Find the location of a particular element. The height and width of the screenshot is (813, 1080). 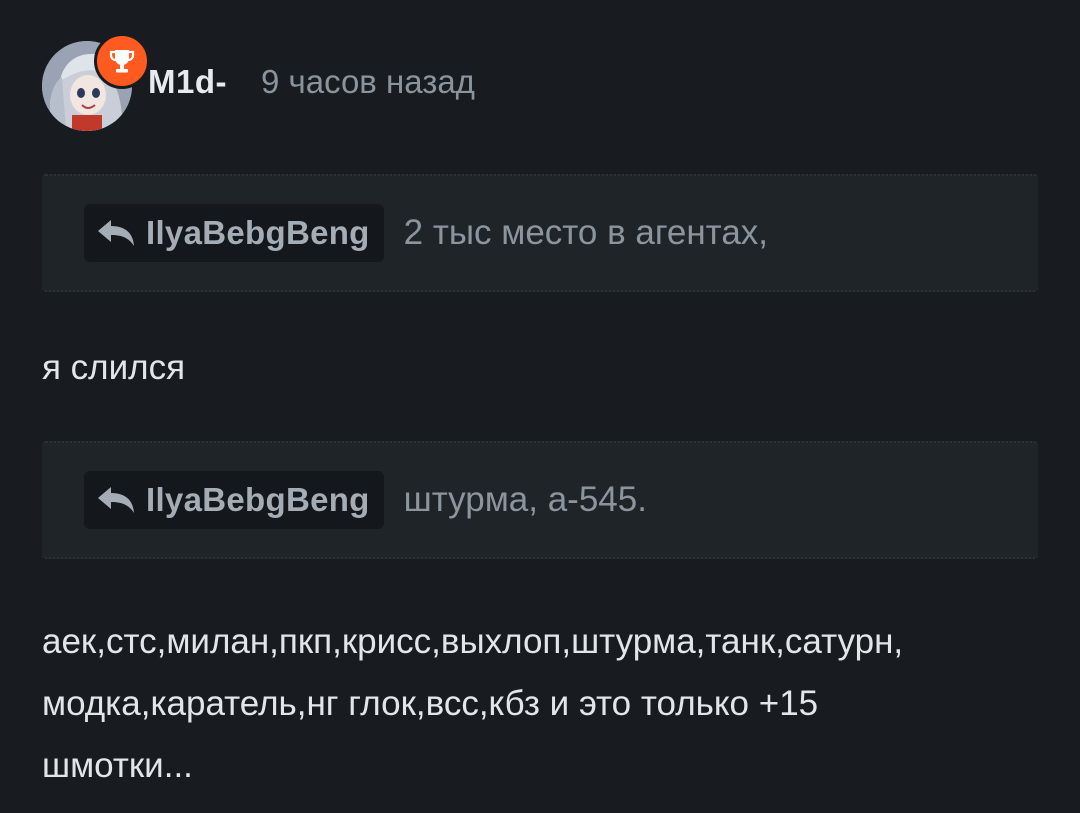

avatar-container is located at coordinates (96, 82).